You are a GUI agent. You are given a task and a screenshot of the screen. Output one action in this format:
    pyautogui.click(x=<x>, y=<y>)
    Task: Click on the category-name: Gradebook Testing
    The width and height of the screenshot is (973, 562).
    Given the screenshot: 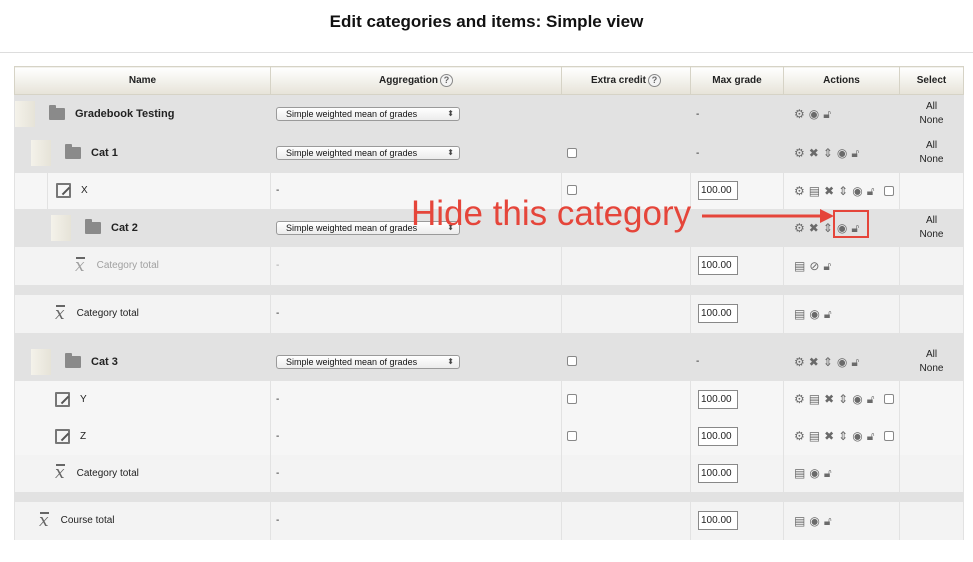 What is the action you would take?
    pyautogui.click(x=125, y=114)
    